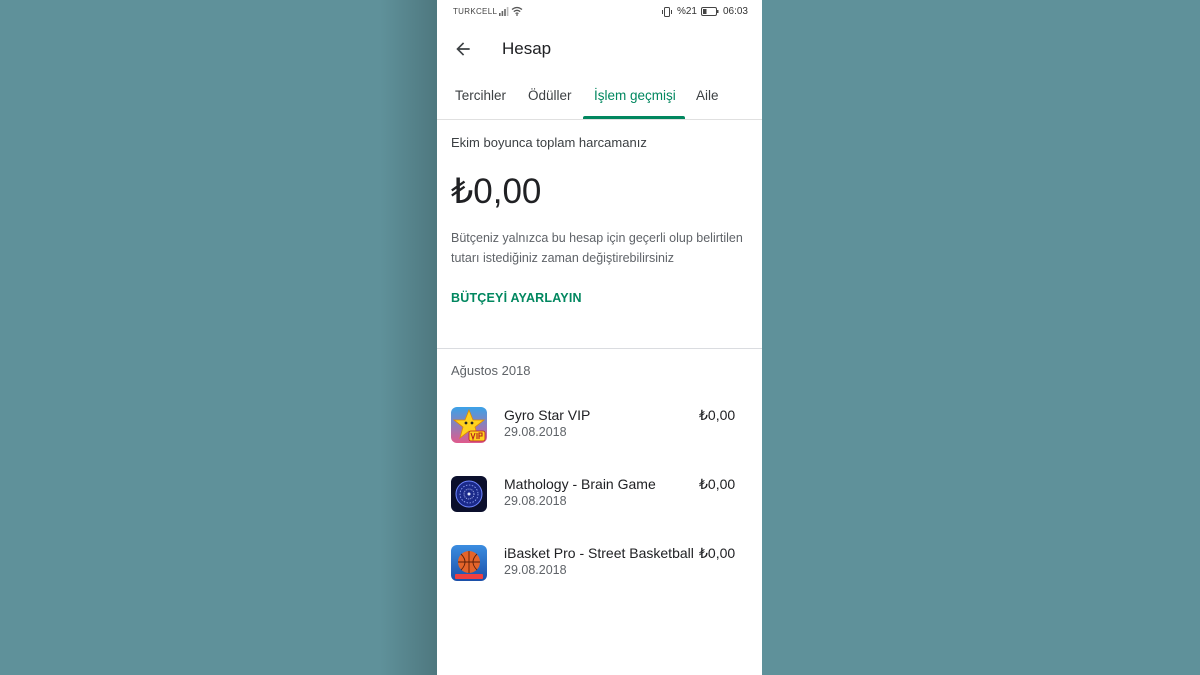  What do you see at coordinates (666, 11) in the screenshot?
I see `vibrate-icon` at bounding box center [666, 11].